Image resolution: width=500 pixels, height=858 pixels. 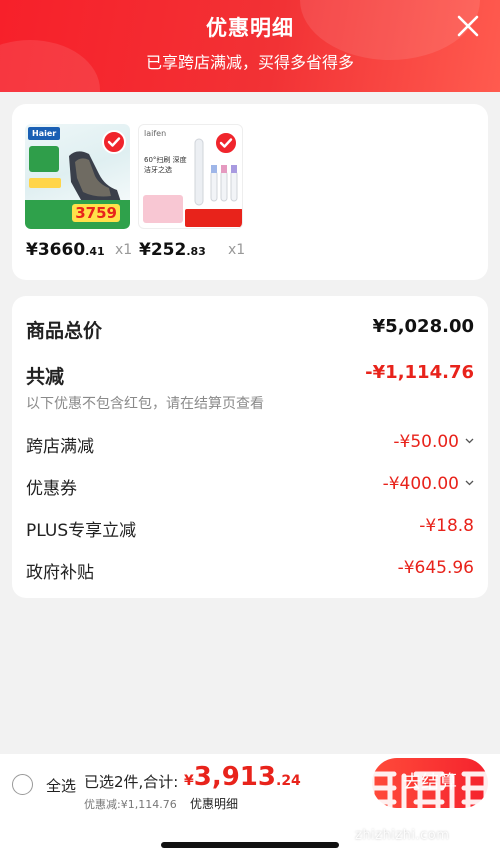 What do you see at coordinates (56, 250) in the screenshot?
I see `price-integer: ¥3660` at bounding box center [56, 250].